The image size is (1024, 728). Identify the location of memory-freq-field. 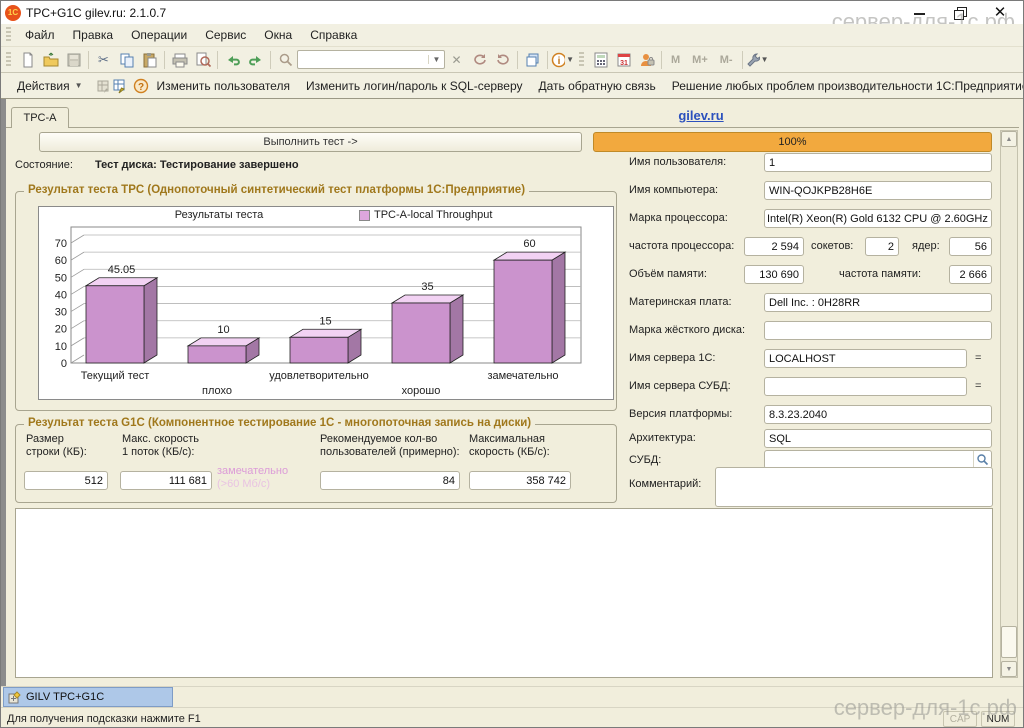
(970, 274).